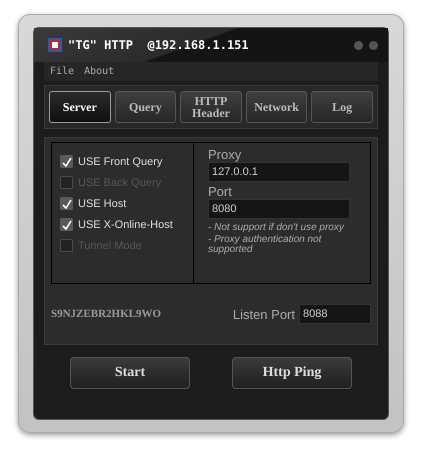  I want to click on port-label: Port, so click(220, 191).